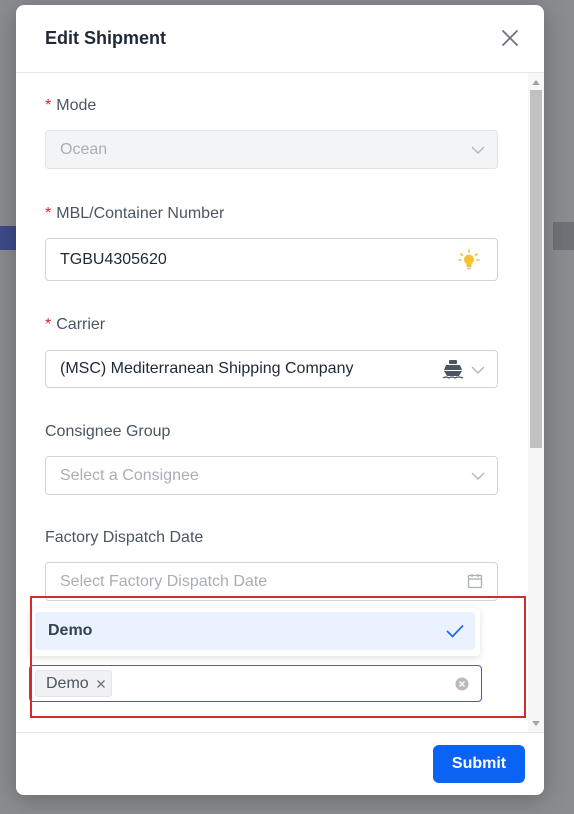  What do you see at coordinates (536, 723) in the screenshot?
I see `scroll-down-arrow-icon` at bounding box center [536, 723].